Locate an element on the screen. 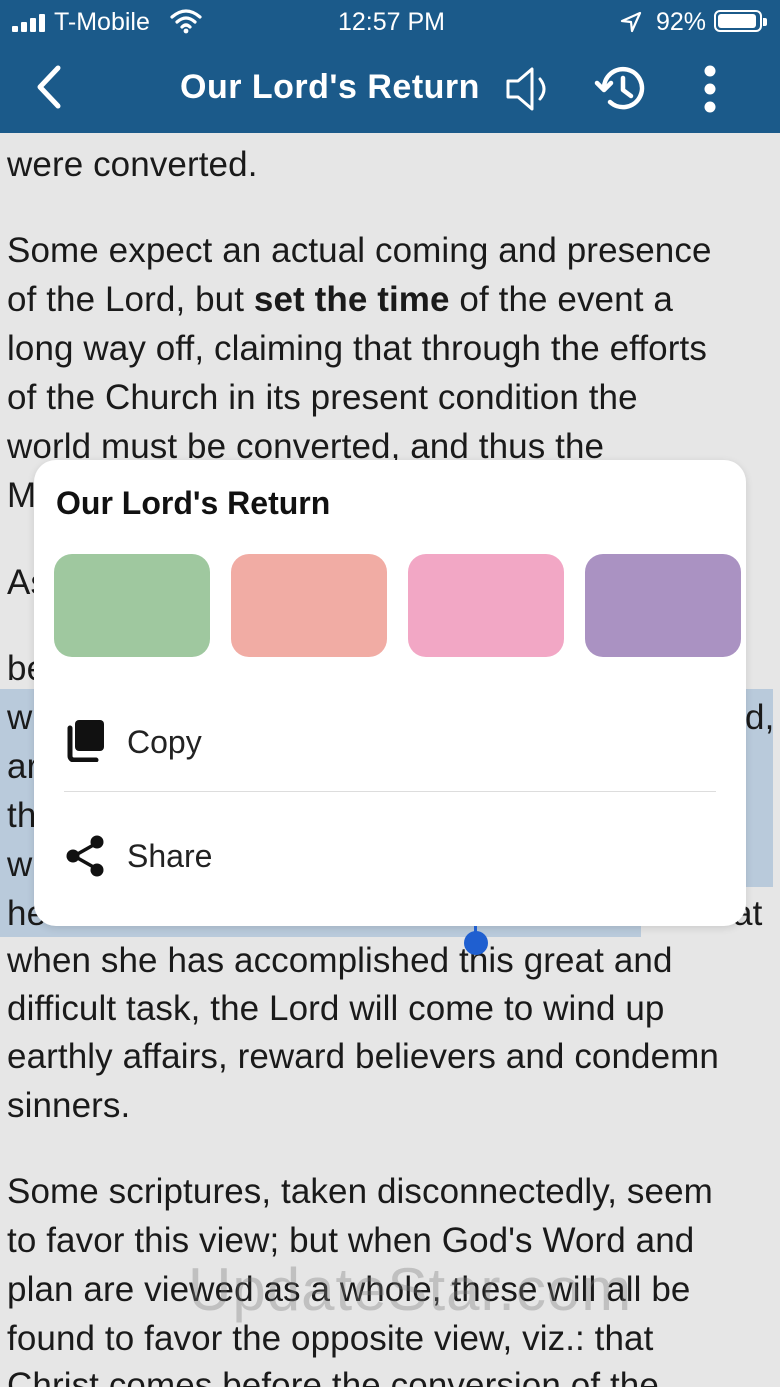  share-label: Share is located at coordinates (170, 856).